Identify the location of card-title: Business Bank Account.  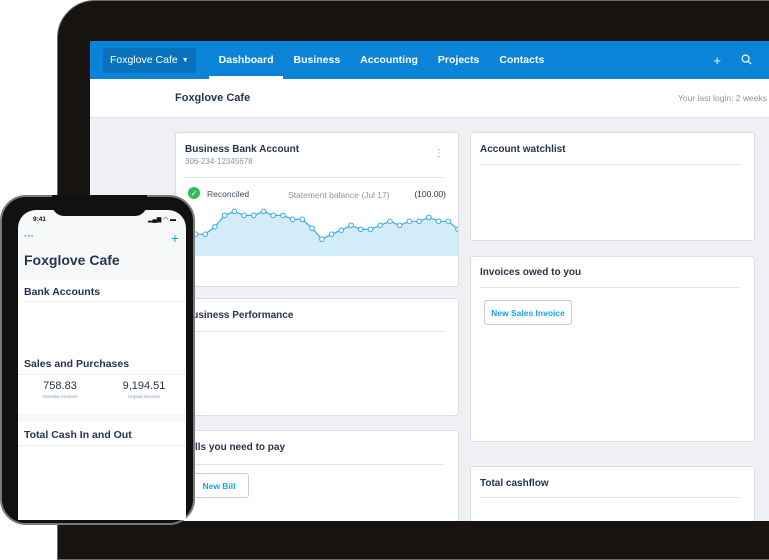
(242, 149).